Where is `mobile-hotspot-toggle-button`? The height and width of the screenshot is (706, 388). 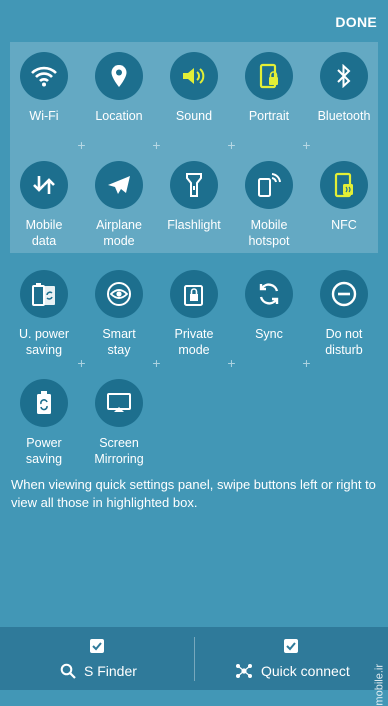
mobile-hotspot-toggle-button is located at coordinates (269, 185).